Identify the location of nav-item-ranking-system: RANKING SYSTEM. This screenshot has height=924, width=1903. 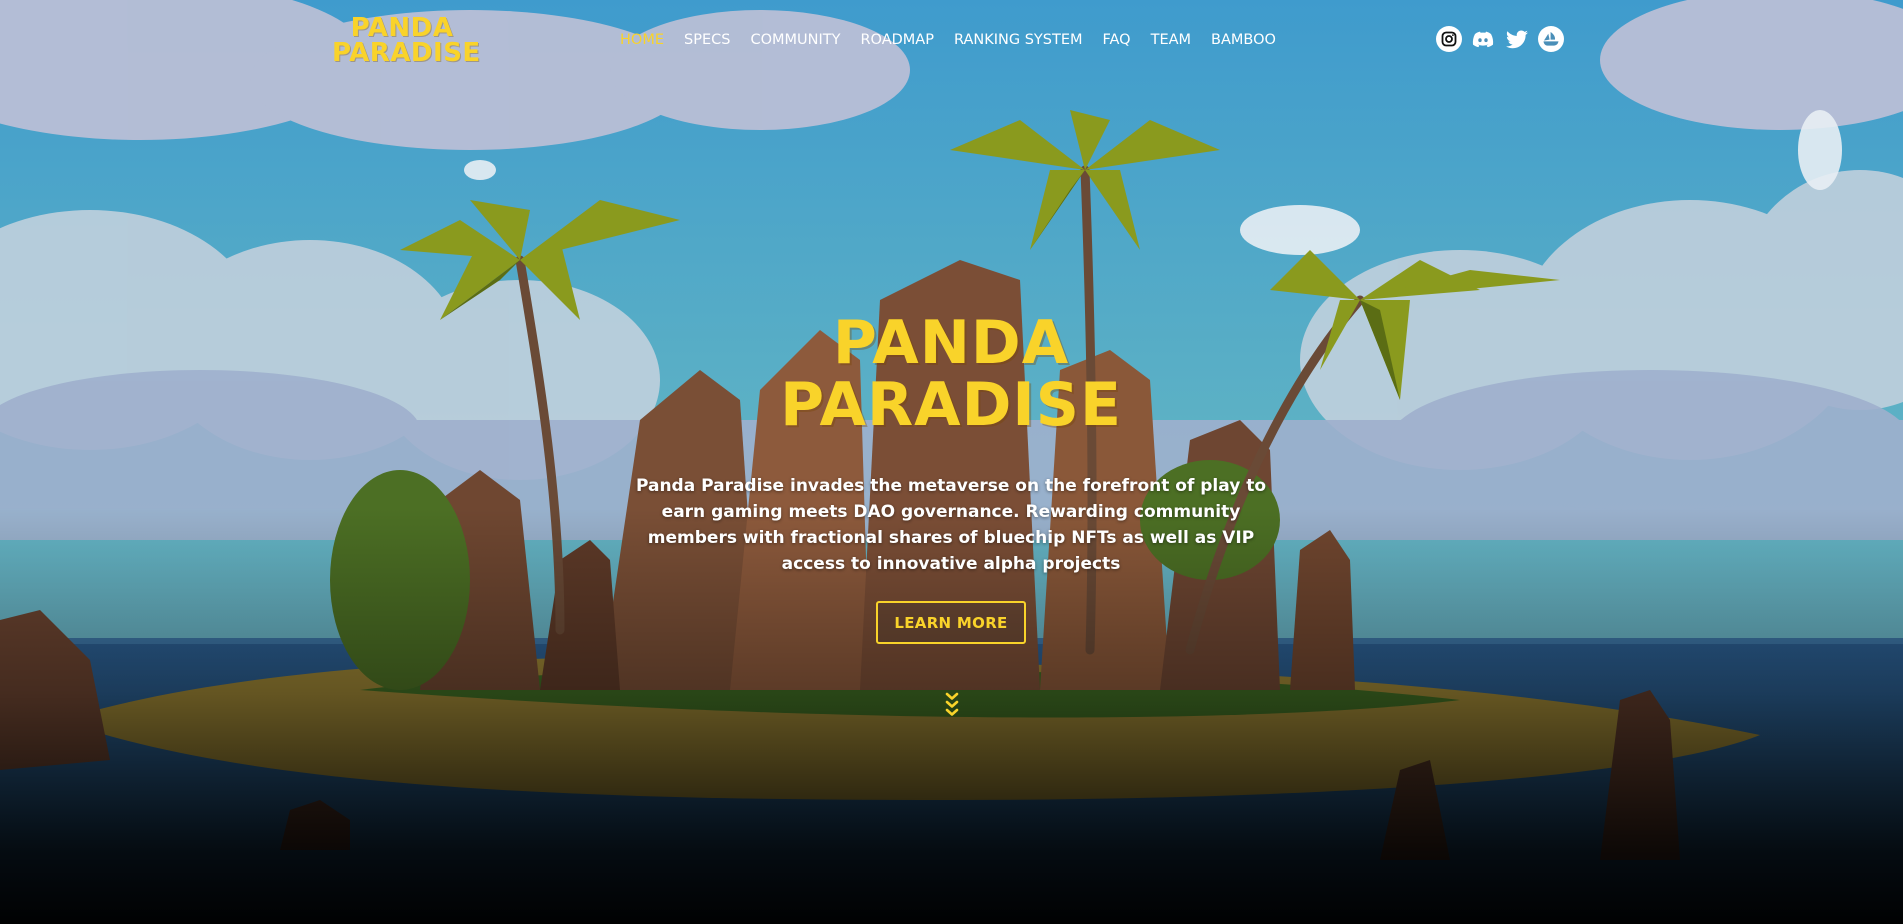
(1018, 40).